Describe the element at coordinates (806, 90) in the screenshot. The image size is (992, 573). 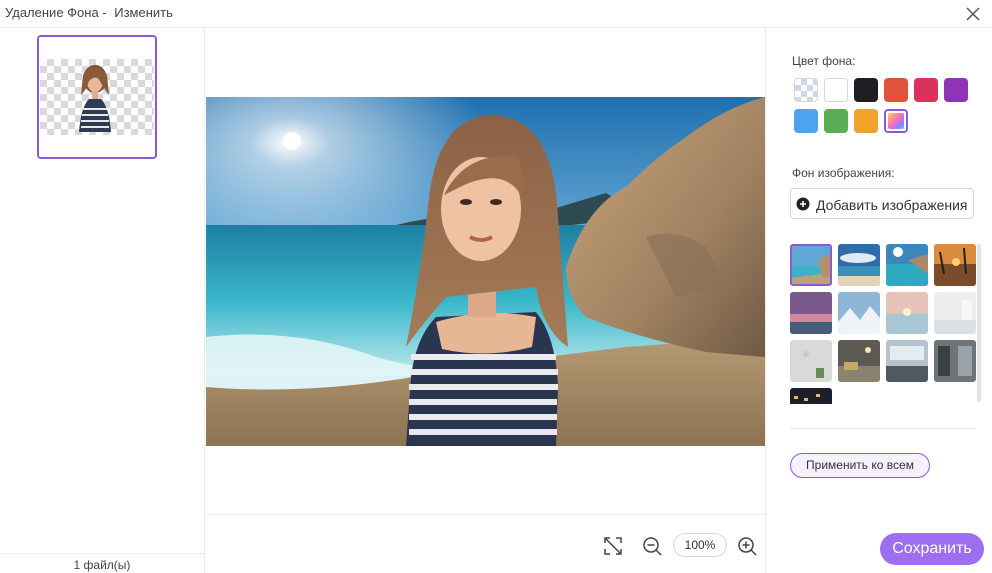
I see `swatch-transparent` at that location.